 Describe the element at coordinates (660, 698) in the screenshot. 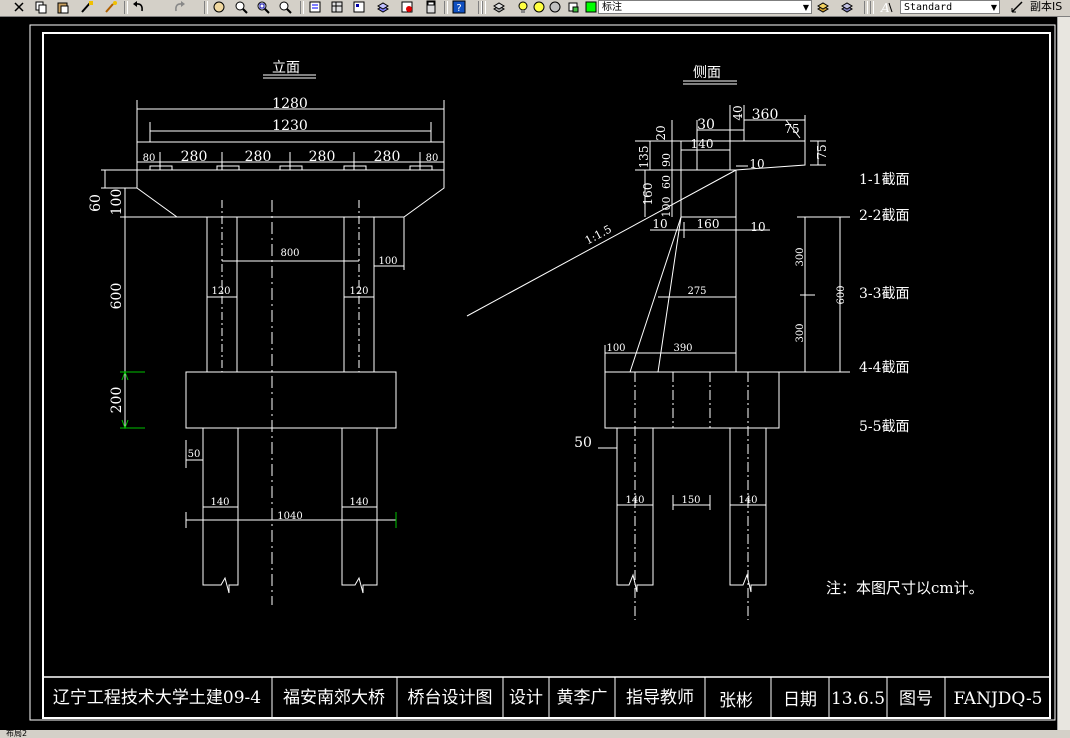

I see `tb-advisor-label: 指导教师` at that location.